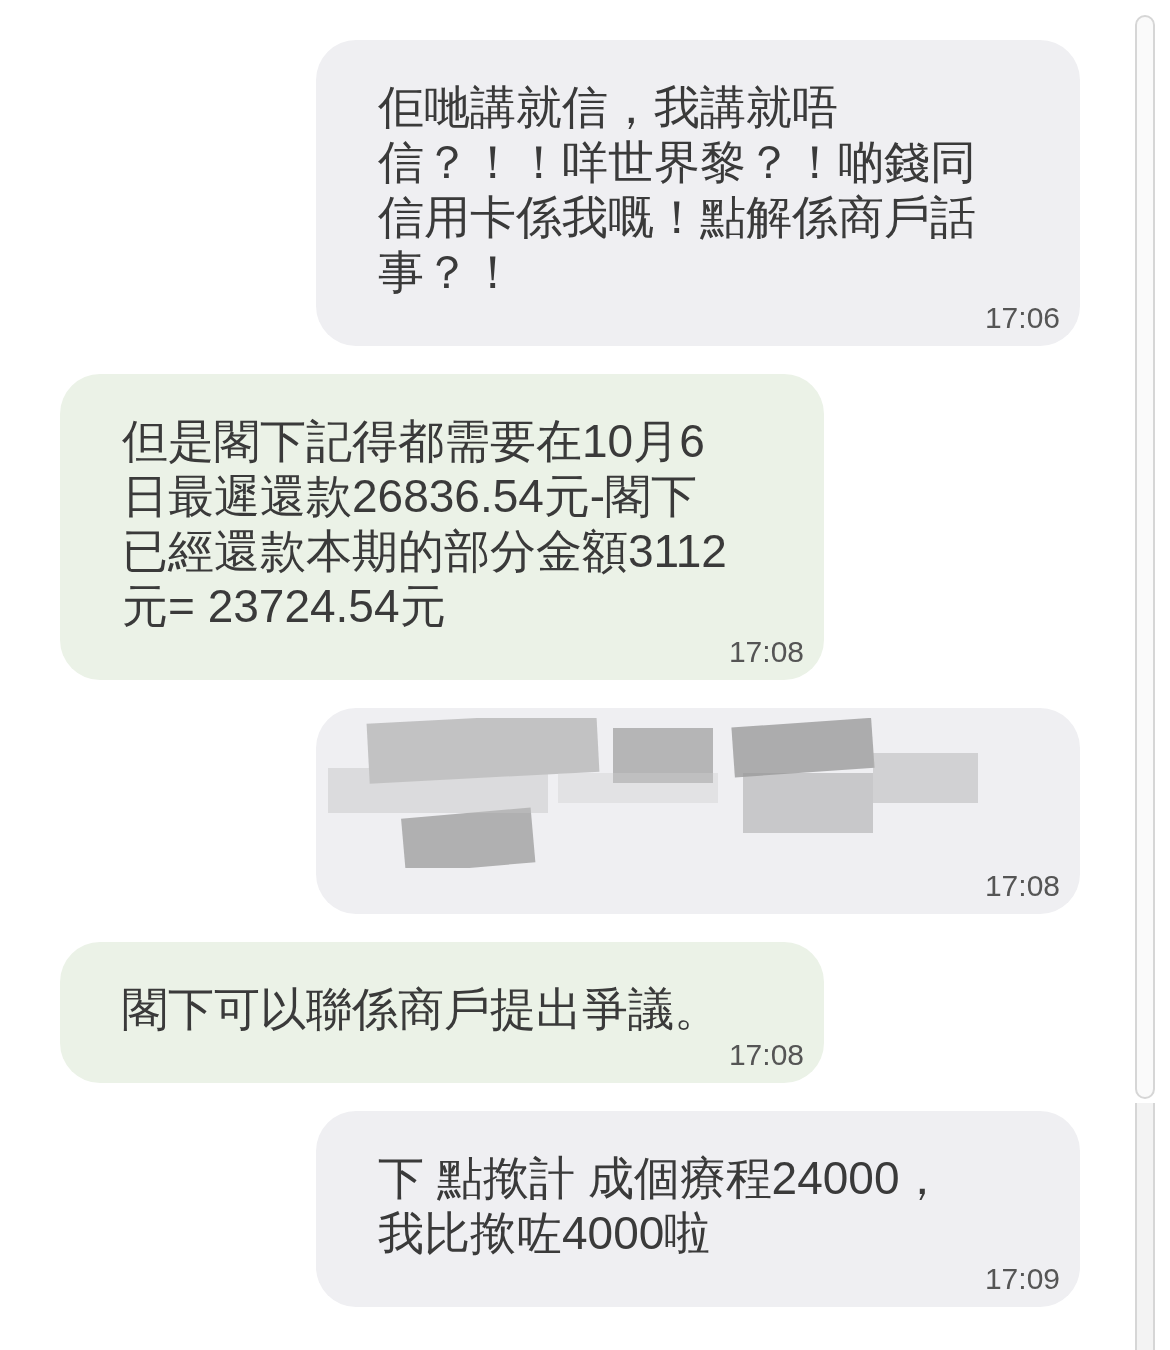 Image resolution: width=1170 pixels, height=1350 pixels. What do you see at coordinates (677, 190) in the screenshot?
I see `message-text: 佢哋講就信，我講就唔 信？！！咩世界黎？！啲錢同 信用卡係我嘅！點解係商戶話 事？！` at bounding box center [677, 190].